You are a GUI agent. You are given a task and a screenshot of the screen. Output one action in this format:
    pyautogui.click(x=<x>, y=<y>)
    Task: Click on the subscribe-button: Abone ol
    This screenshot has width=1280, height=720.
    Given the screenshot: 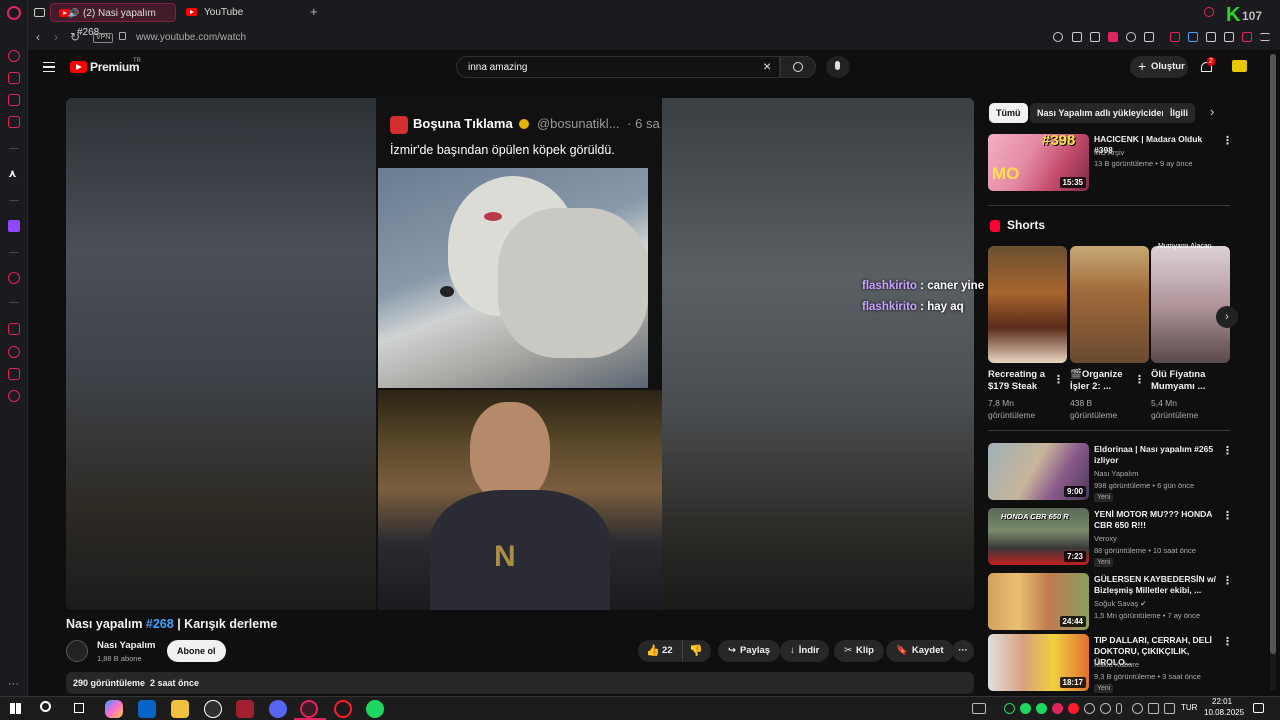 What is the action you would take?
    pyautogui.click(x=196, y=651)
    